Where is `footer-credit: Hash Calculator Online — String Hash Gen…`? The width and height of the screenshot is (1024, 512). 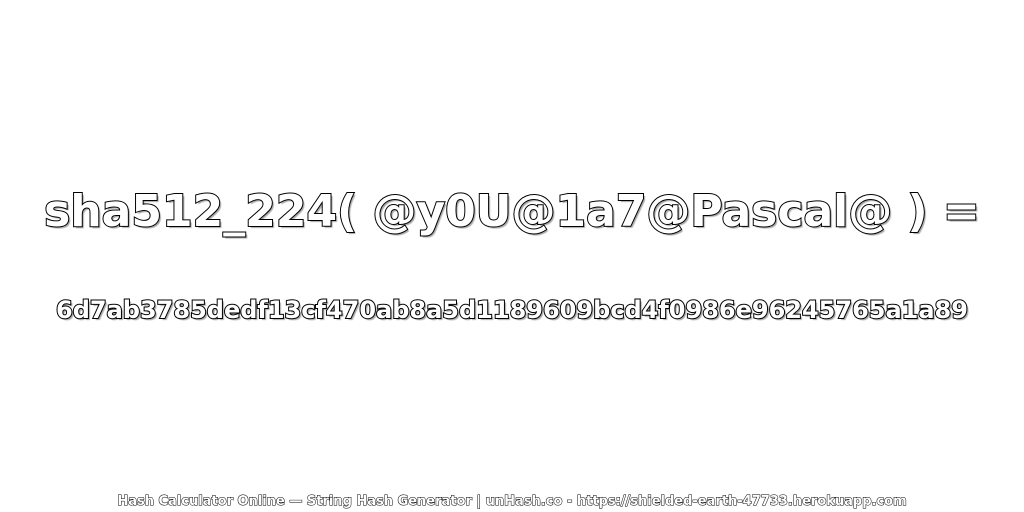 footer-credit: Hash Calculator Online — String Hash Gen… is located at coordinates (512, 502).